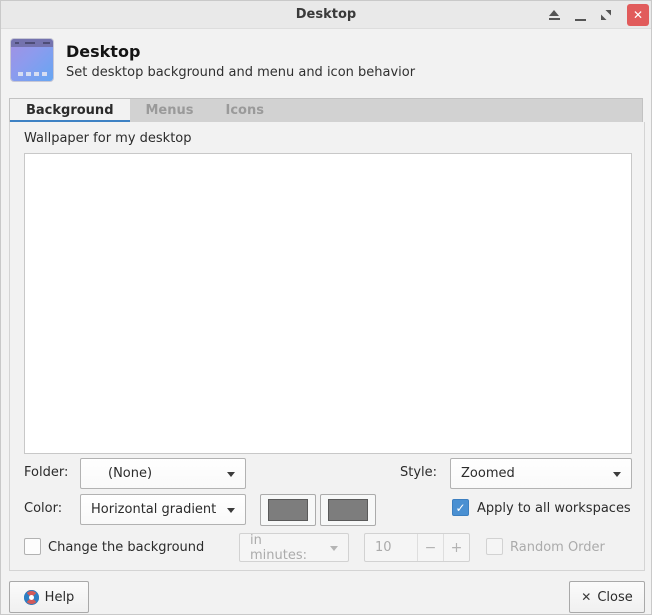 The width and height of the screenshot is (652, 615). Describe the element at coordinates (279, 547) in the screenshot. I see `interval-unit-value: in minutes:` at that location.